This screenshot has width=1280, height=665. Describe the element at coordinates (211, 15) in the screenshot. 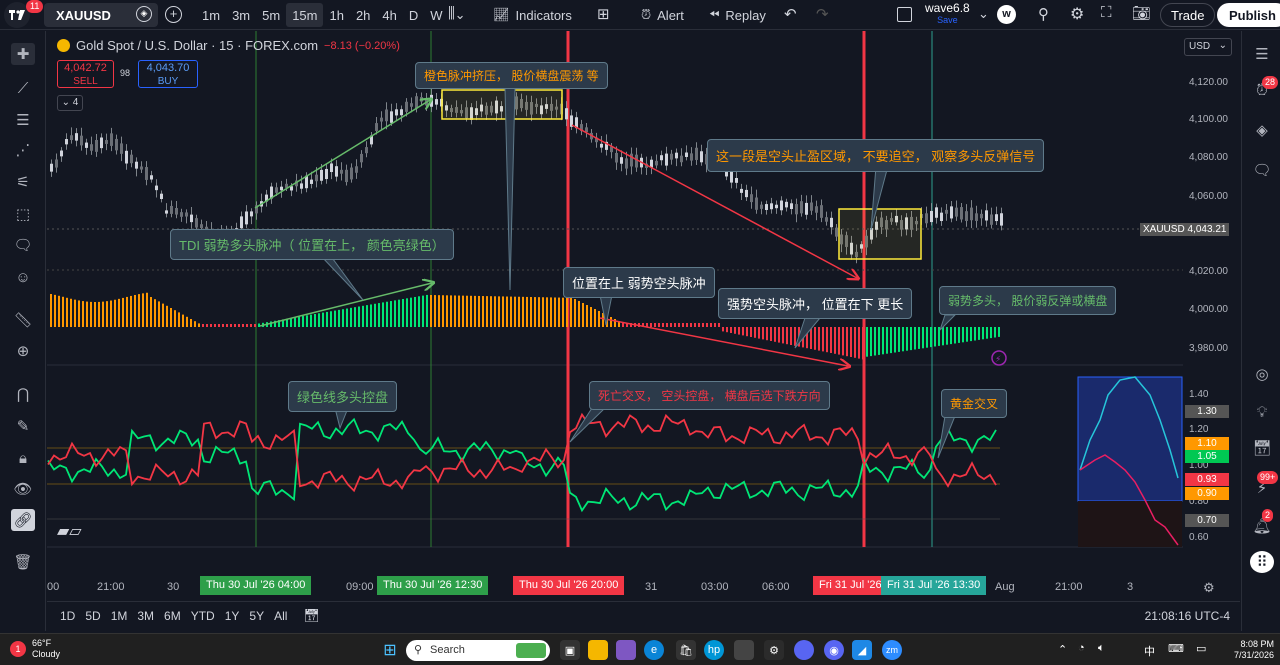

I see `interval-1m: 1m` at that location.